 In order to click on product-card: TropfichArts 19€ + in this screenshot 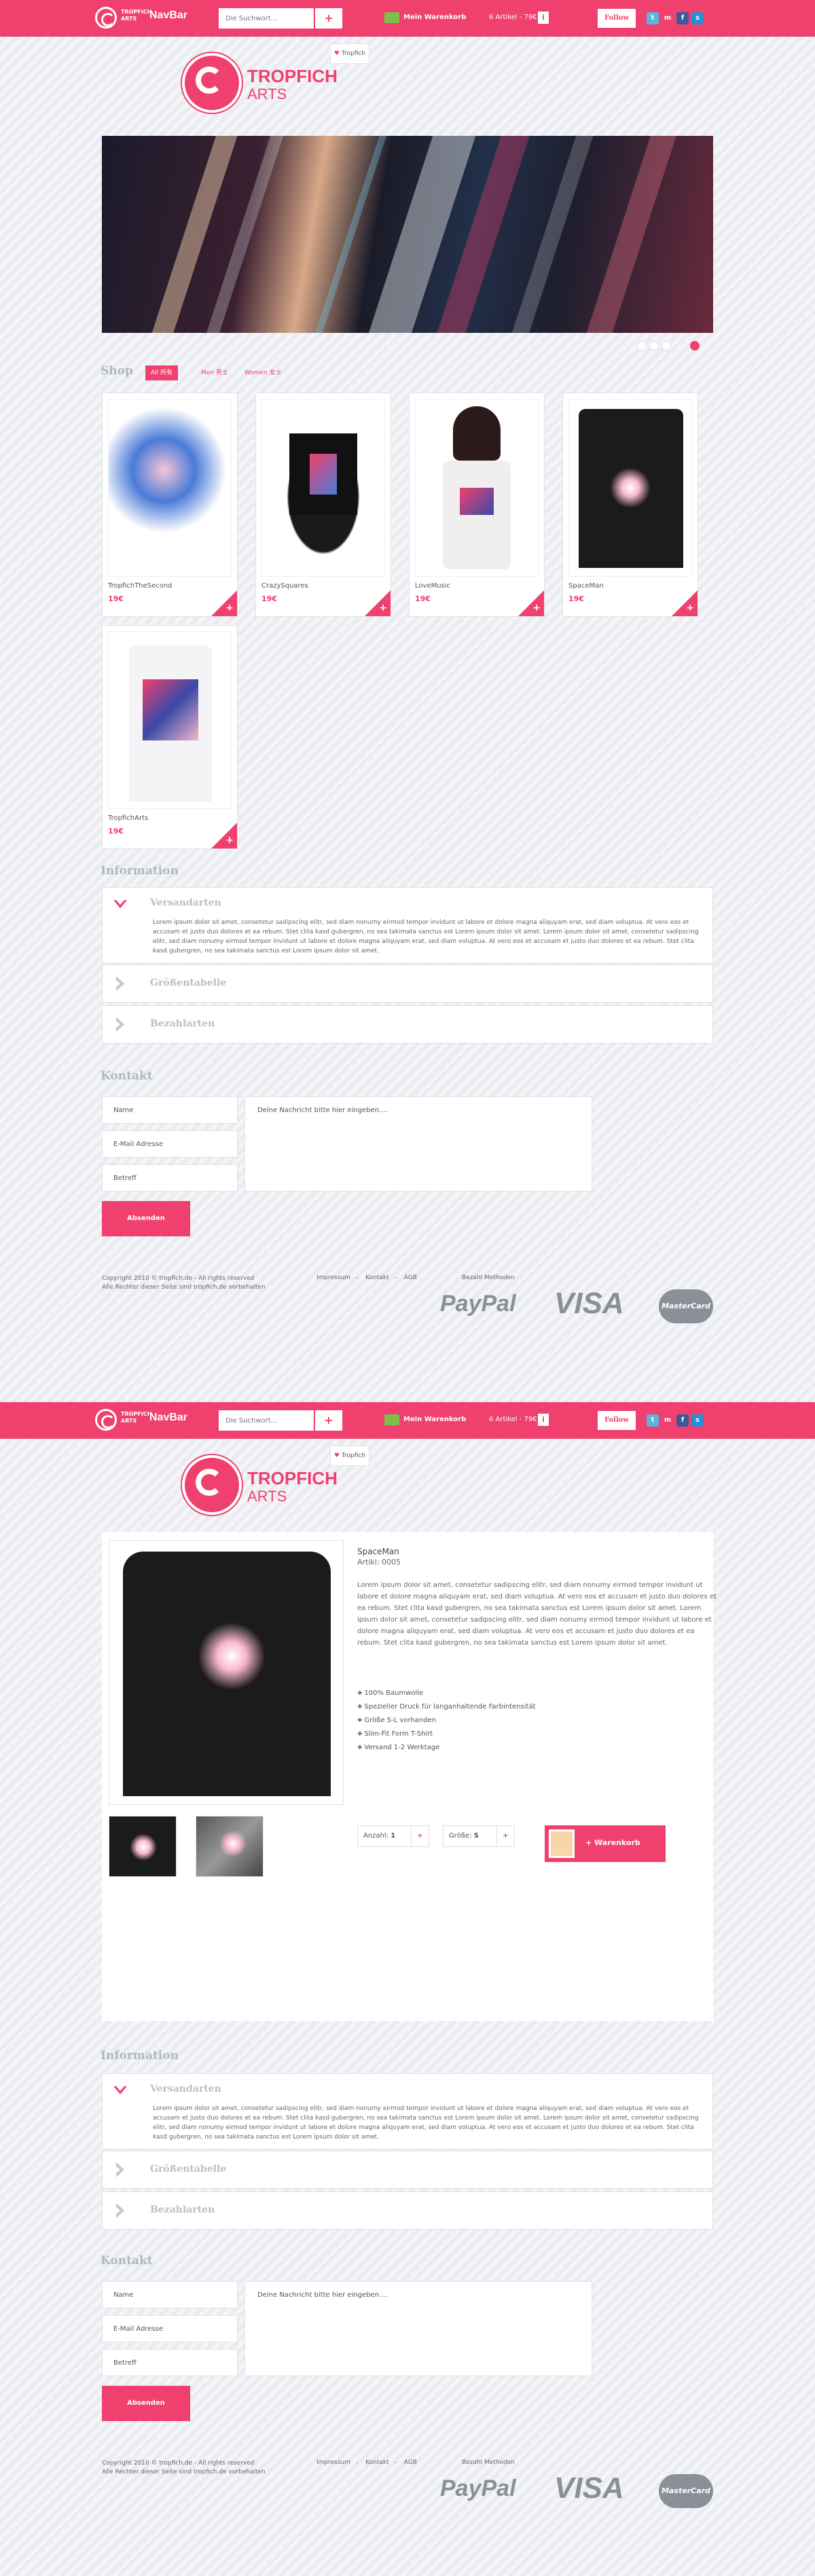, I will do `click(170, 737)`.